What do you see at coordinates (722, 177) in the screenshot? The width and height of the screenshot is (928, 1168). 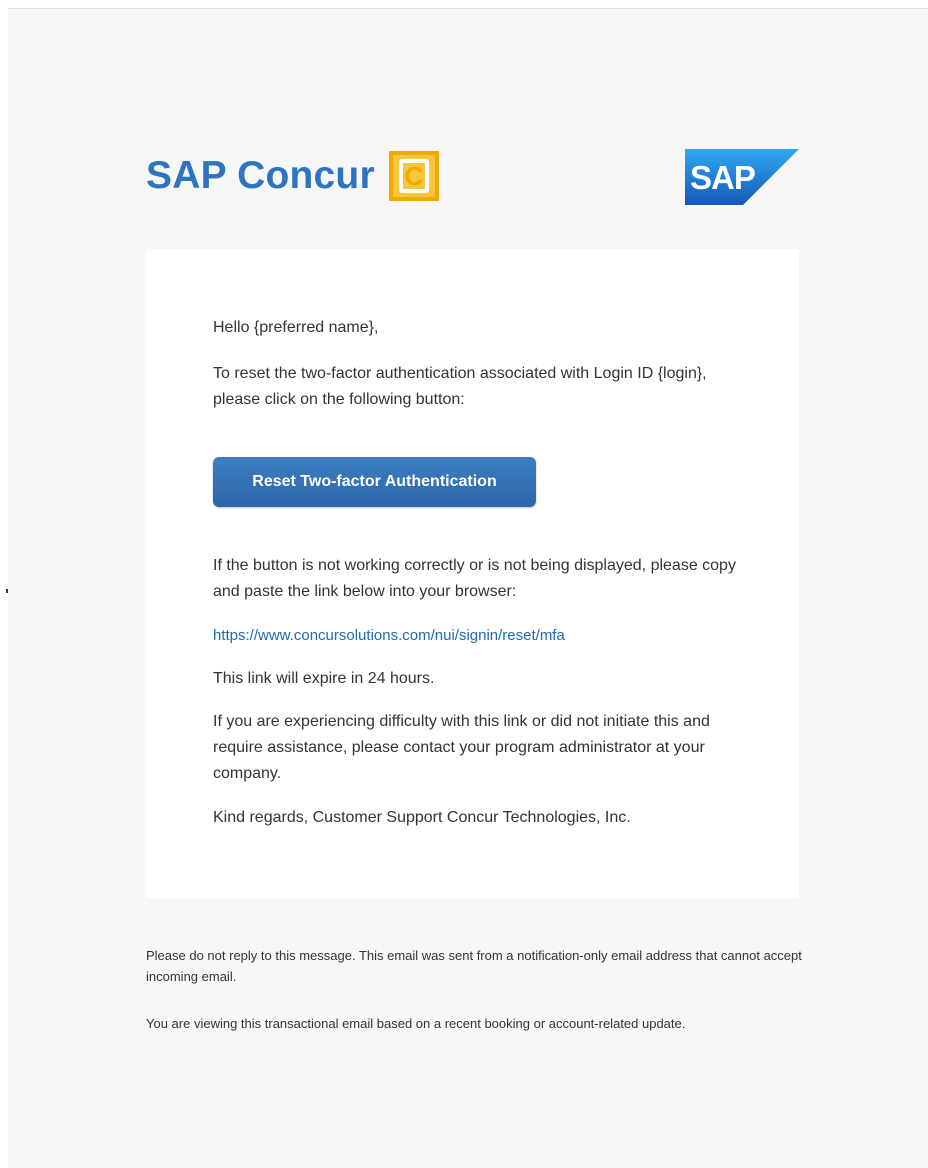 I see `sap-logo-text: SAP` at bounding box center [722, 177].